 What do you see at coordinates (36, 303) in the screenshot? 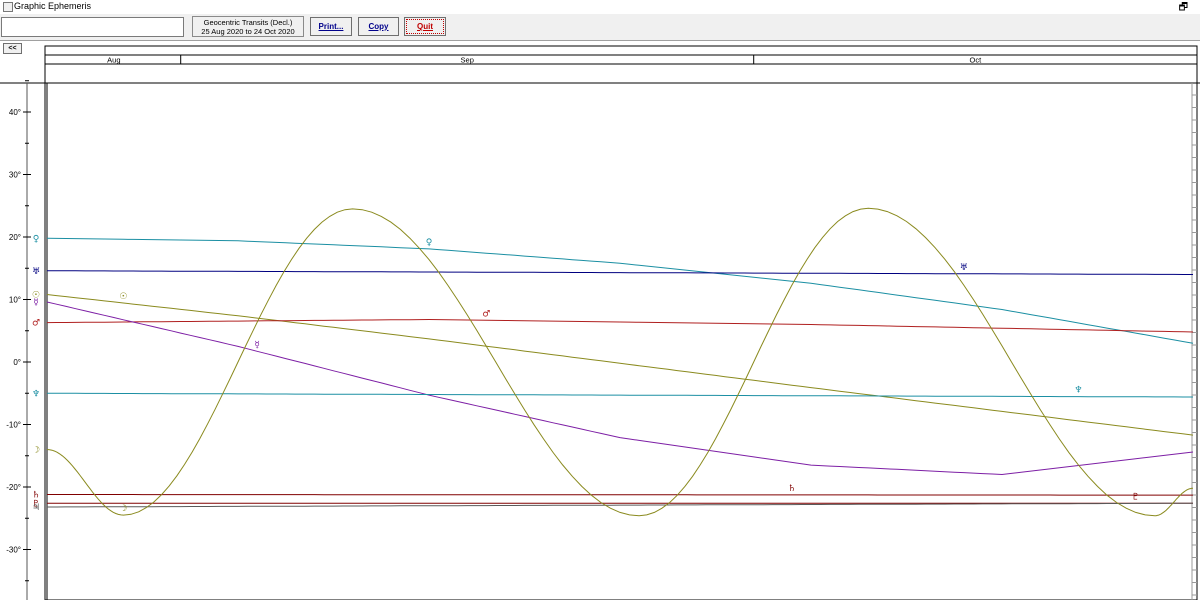
I see `series-glyph-mercury: ☿` at bounding box center [36, 303].